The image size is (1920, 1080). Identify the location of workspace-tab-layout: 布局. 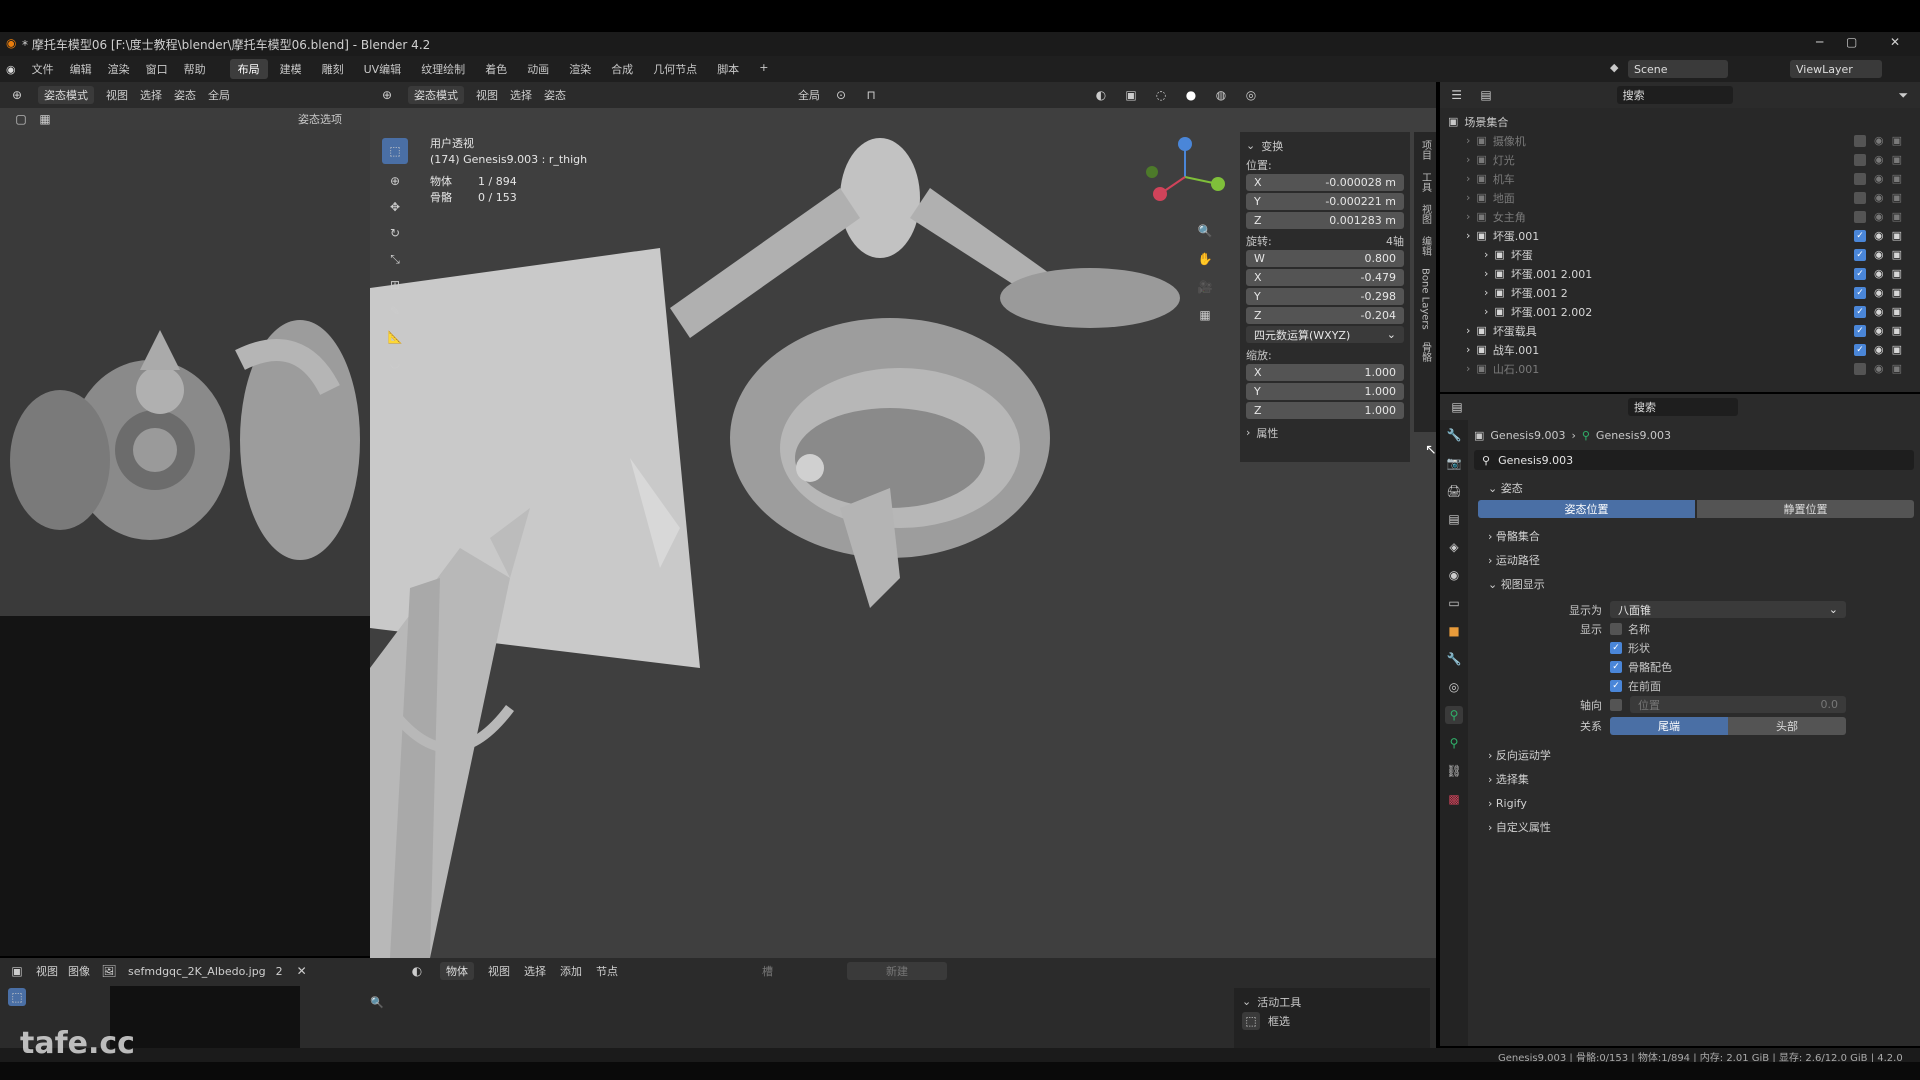
(248, 69).